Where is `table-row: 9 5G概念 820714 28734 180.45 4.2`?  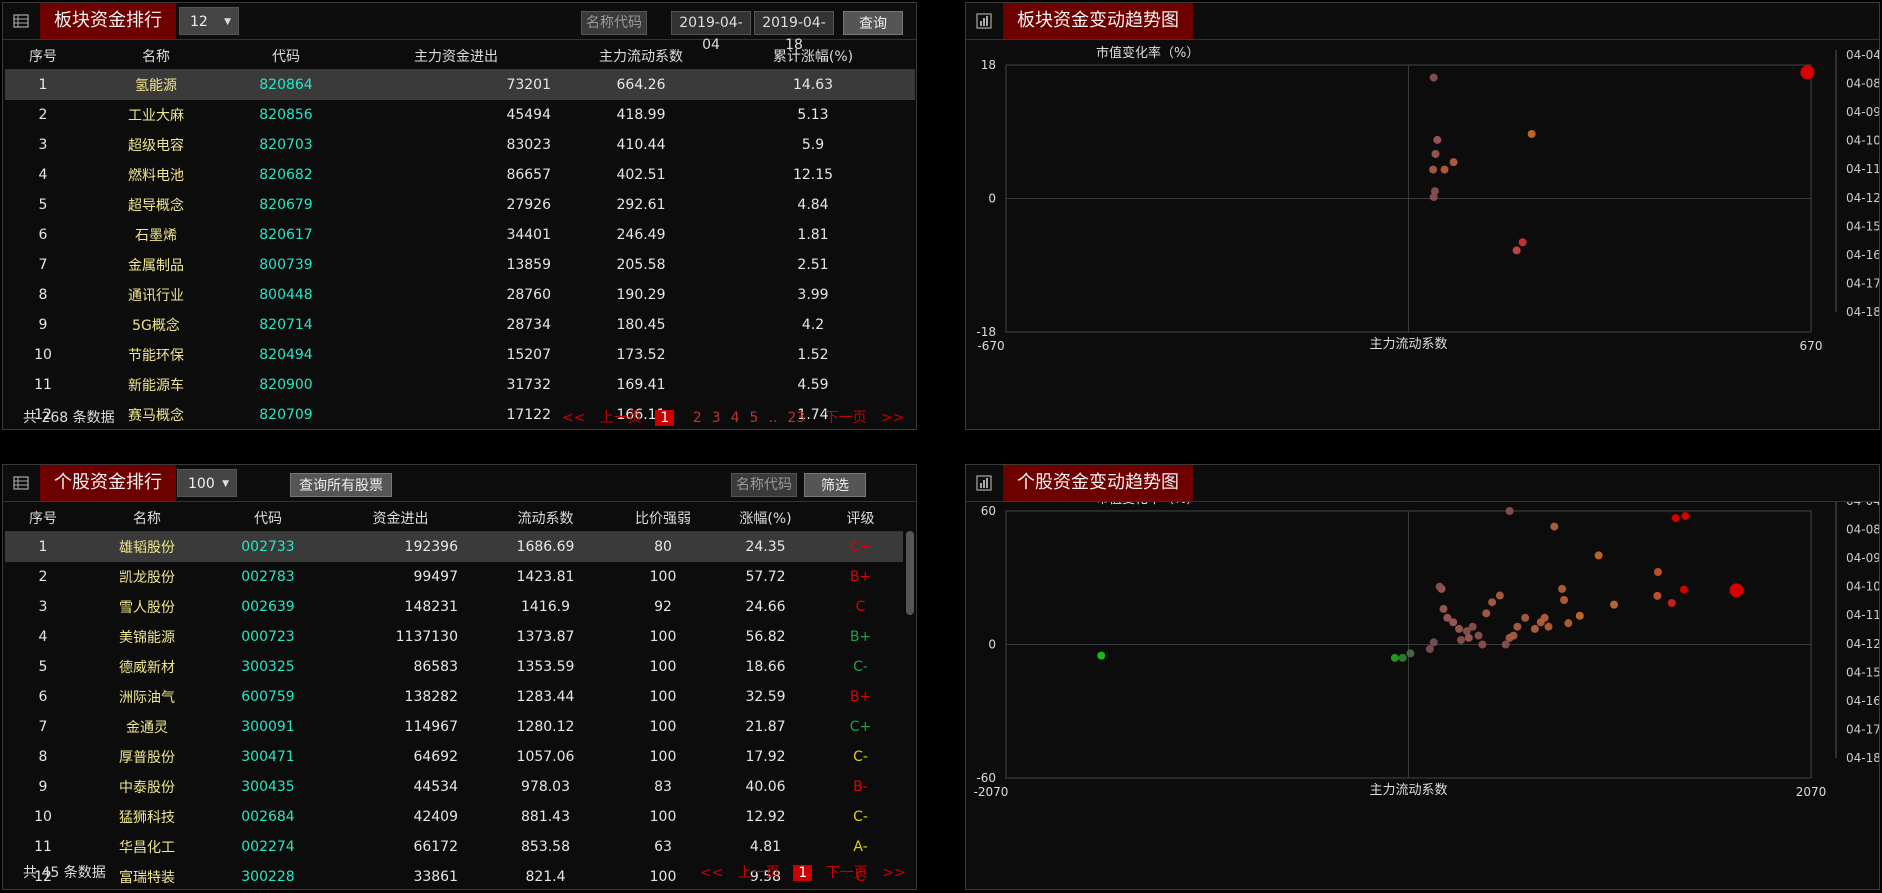
table-row: 9 5G概念 820714 28734 180.45 4.2 is located at coordinates (460, 325).